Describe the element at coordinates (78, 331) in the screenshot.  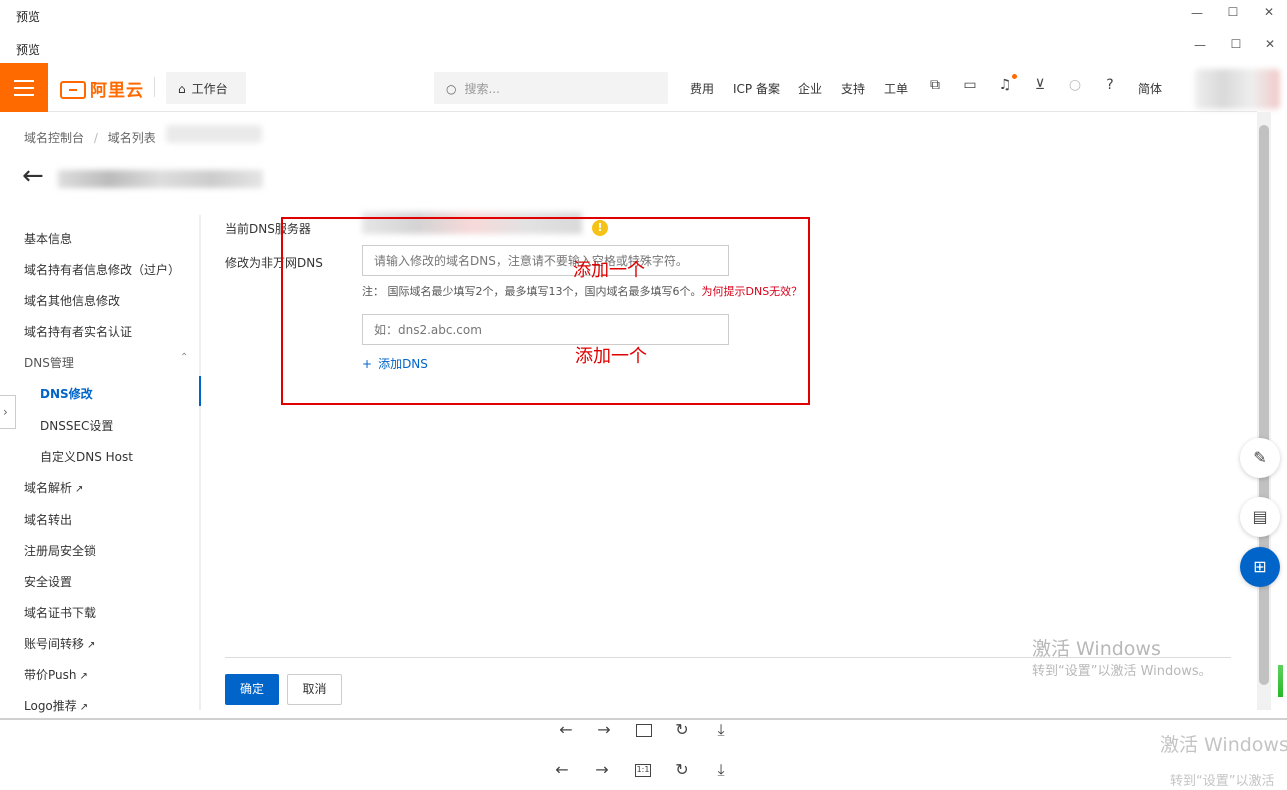
I see `sidebar-item-realname: 域名持有者实名认证` at that location.